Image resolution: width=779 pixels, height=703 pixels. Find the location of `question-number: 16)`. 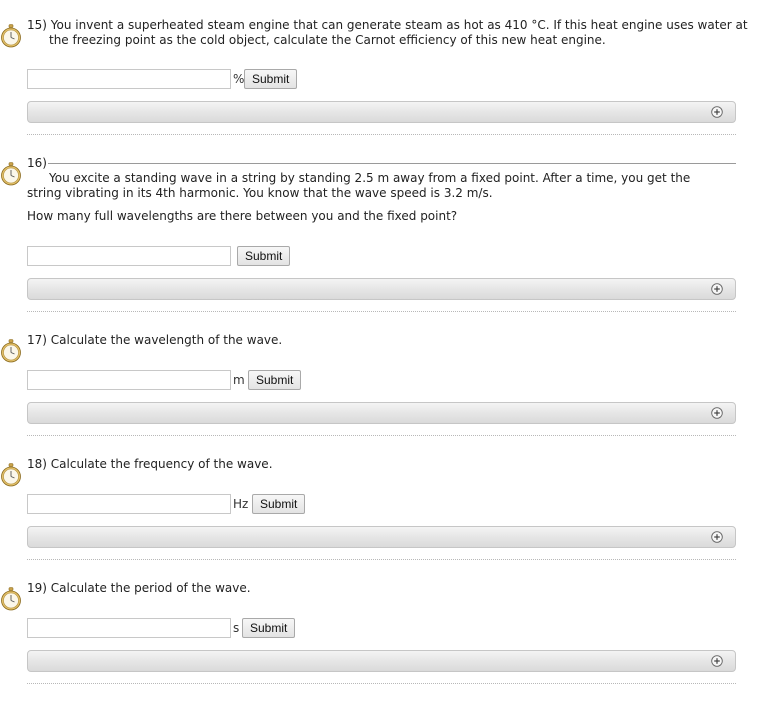

question-number: 16) is located at coordinates (37, 163).